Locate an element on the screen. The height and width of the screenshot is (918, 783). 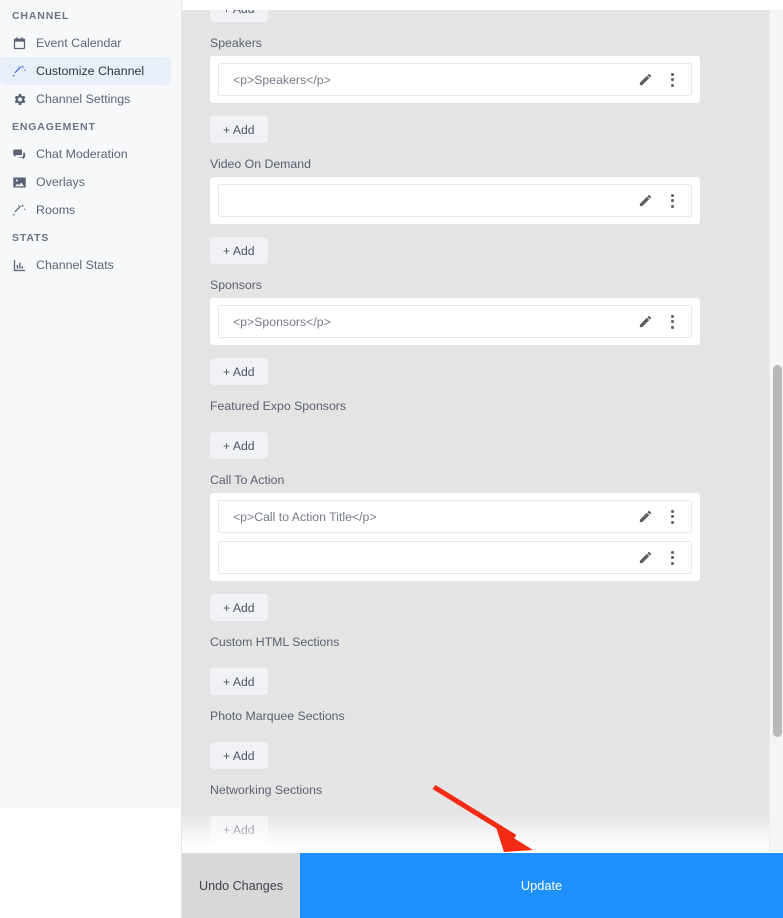
vertical-scrollbar-track is located at coordinates (776, 431).